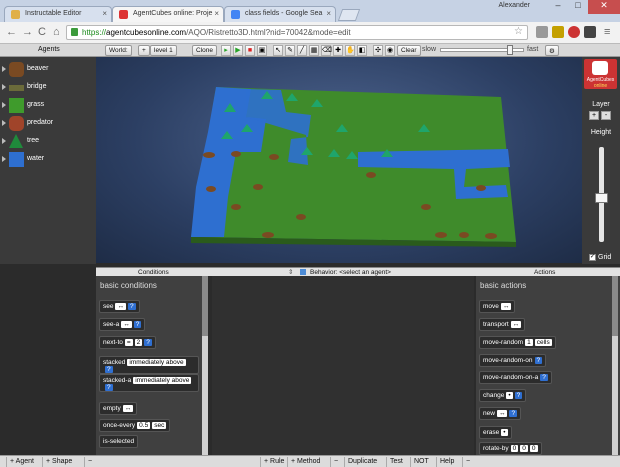 The height and width of the screenshot is (467, 620). I want to click on agent-row-beaver: beaver, so click(48, 69).